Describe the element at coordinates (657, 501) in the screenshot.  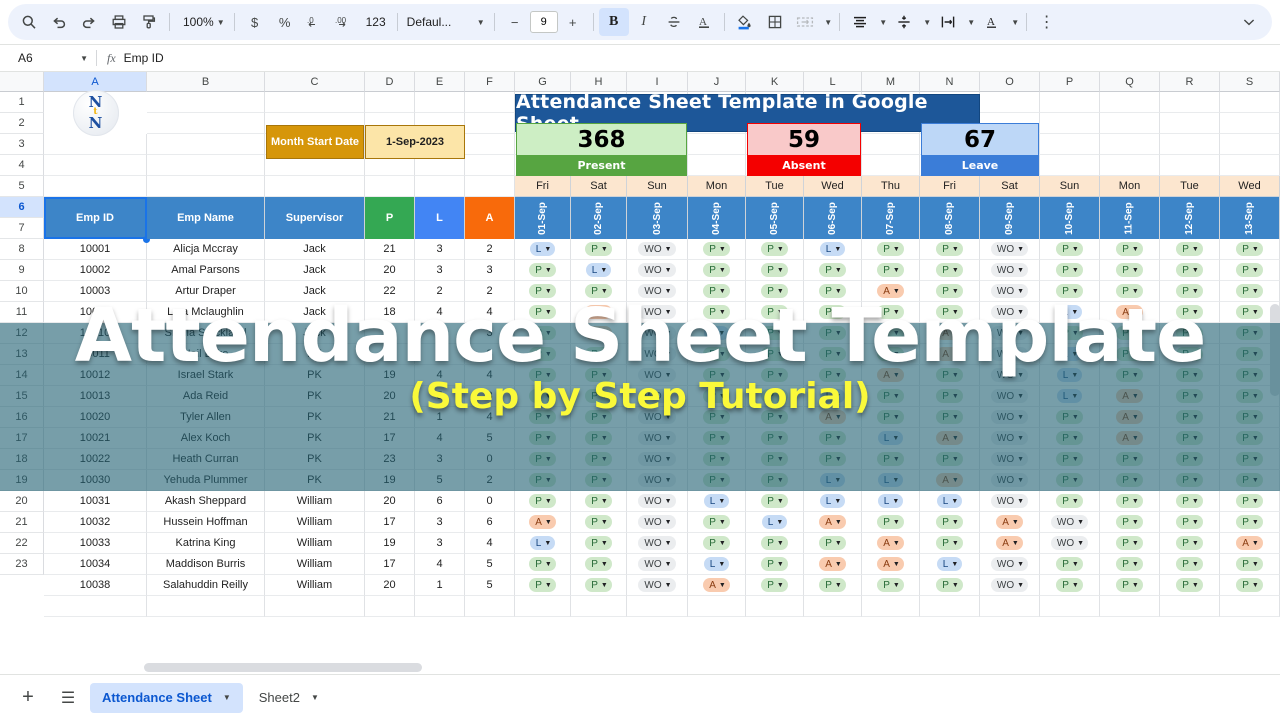
I see `cell-attendance: WO ▼` at that location.